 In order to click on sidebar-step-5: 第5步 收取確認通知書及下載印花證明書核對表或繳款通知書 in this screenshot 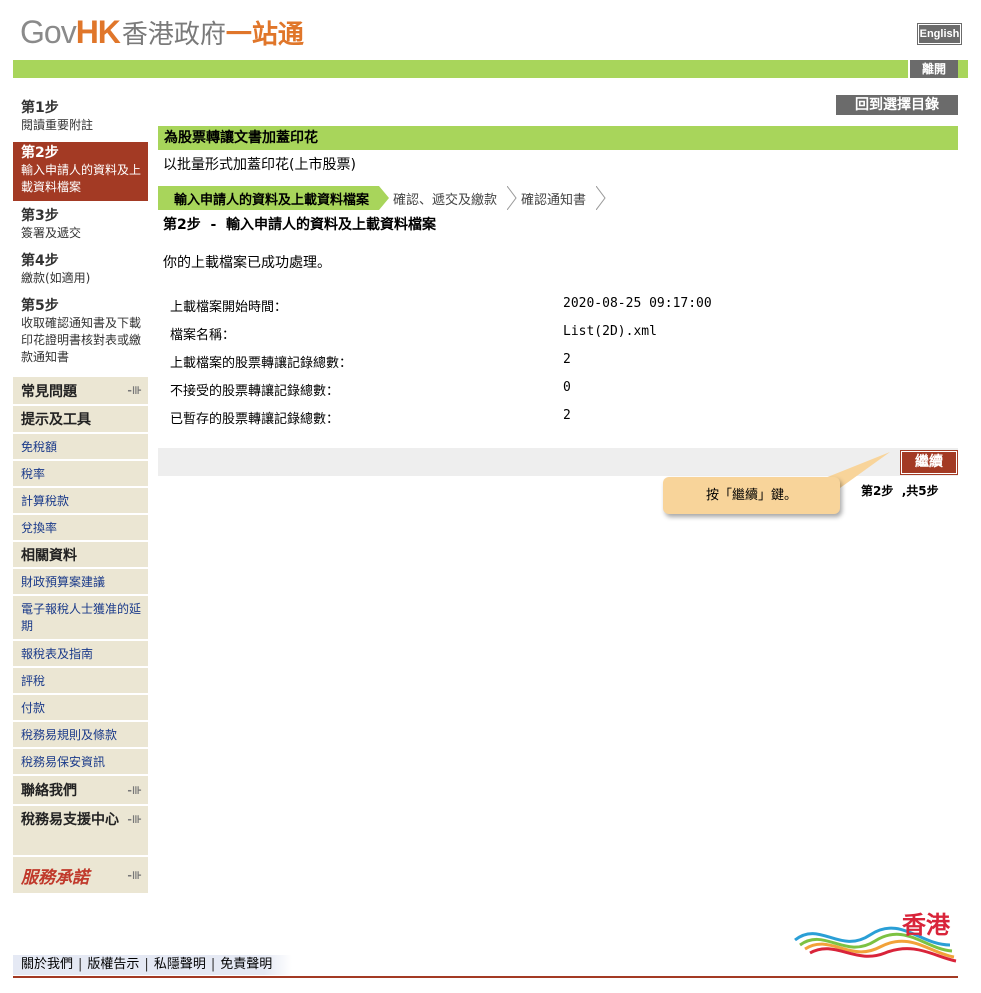, I will do `click(80, 335)`.